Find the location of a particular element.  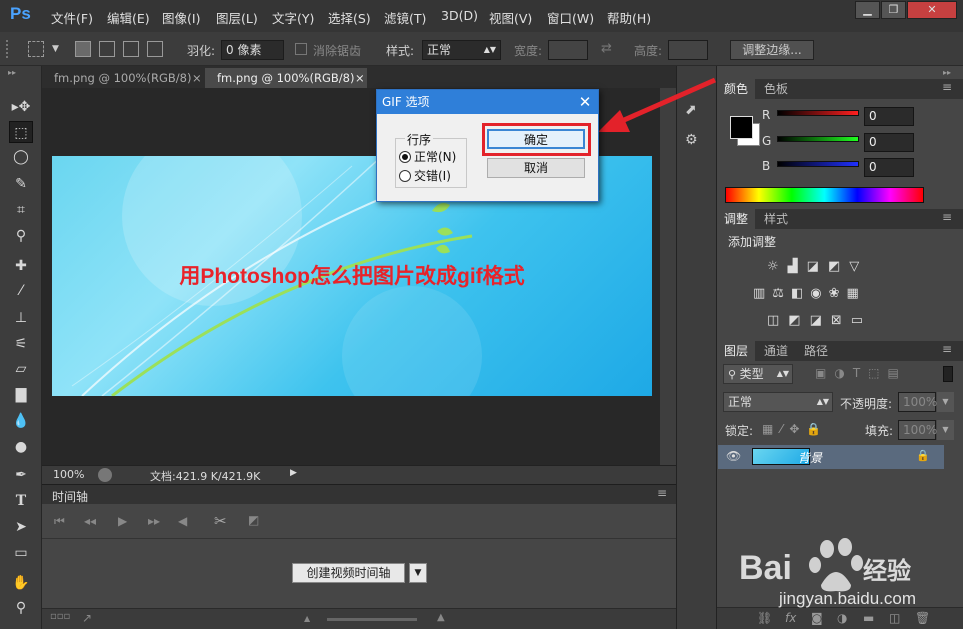

scissors-icon: ✂ is located at coordinates (220, 521).